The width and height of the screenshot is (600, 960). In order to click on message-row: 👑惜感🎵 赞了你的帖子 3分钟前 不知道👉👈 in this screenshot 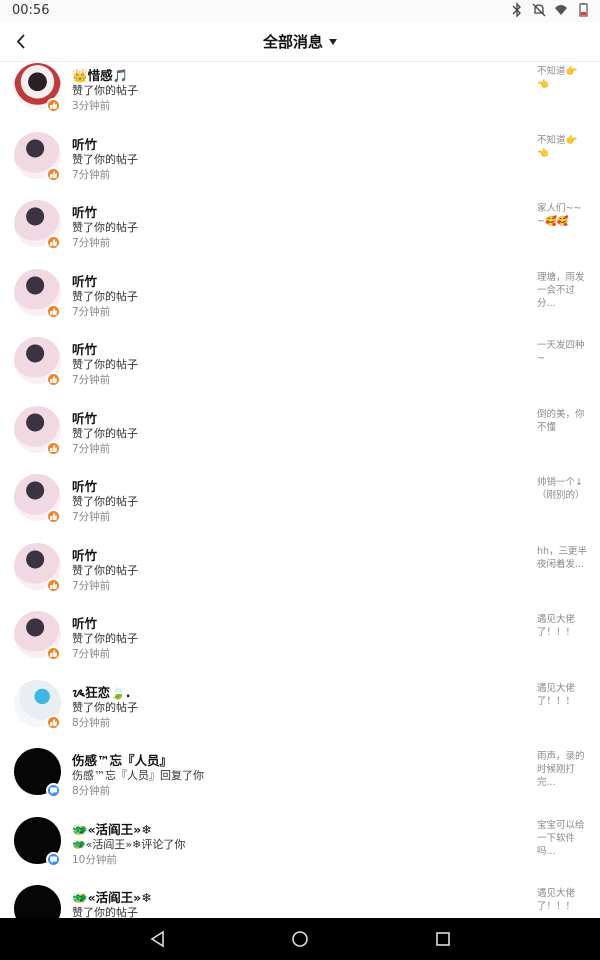, I will do `click(300, 87)`.